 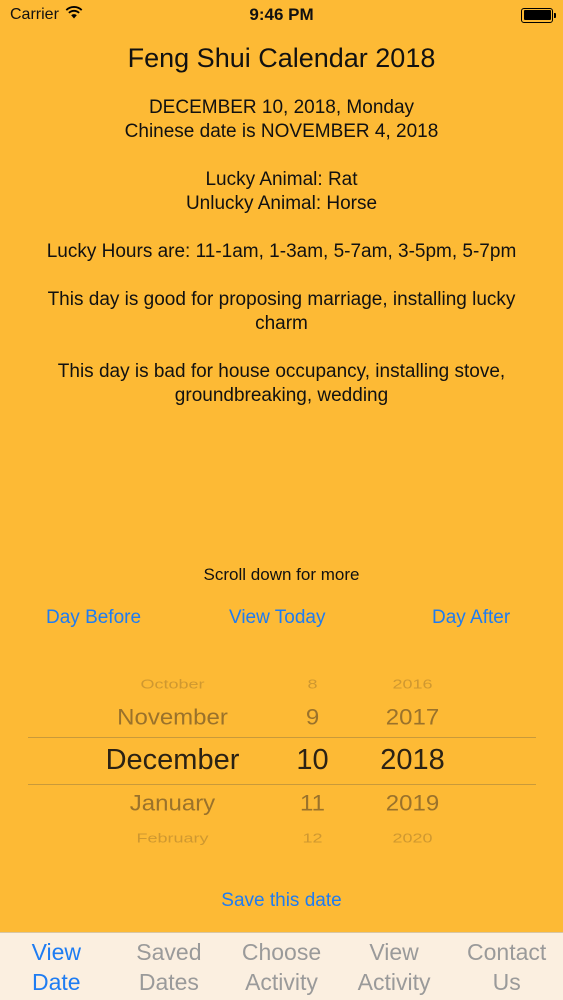 What do you see at coordinates (281, 58) in the screenshot?
I see `page-title: Feng Shui Calendar 2018` at bounding box center [281, 58].